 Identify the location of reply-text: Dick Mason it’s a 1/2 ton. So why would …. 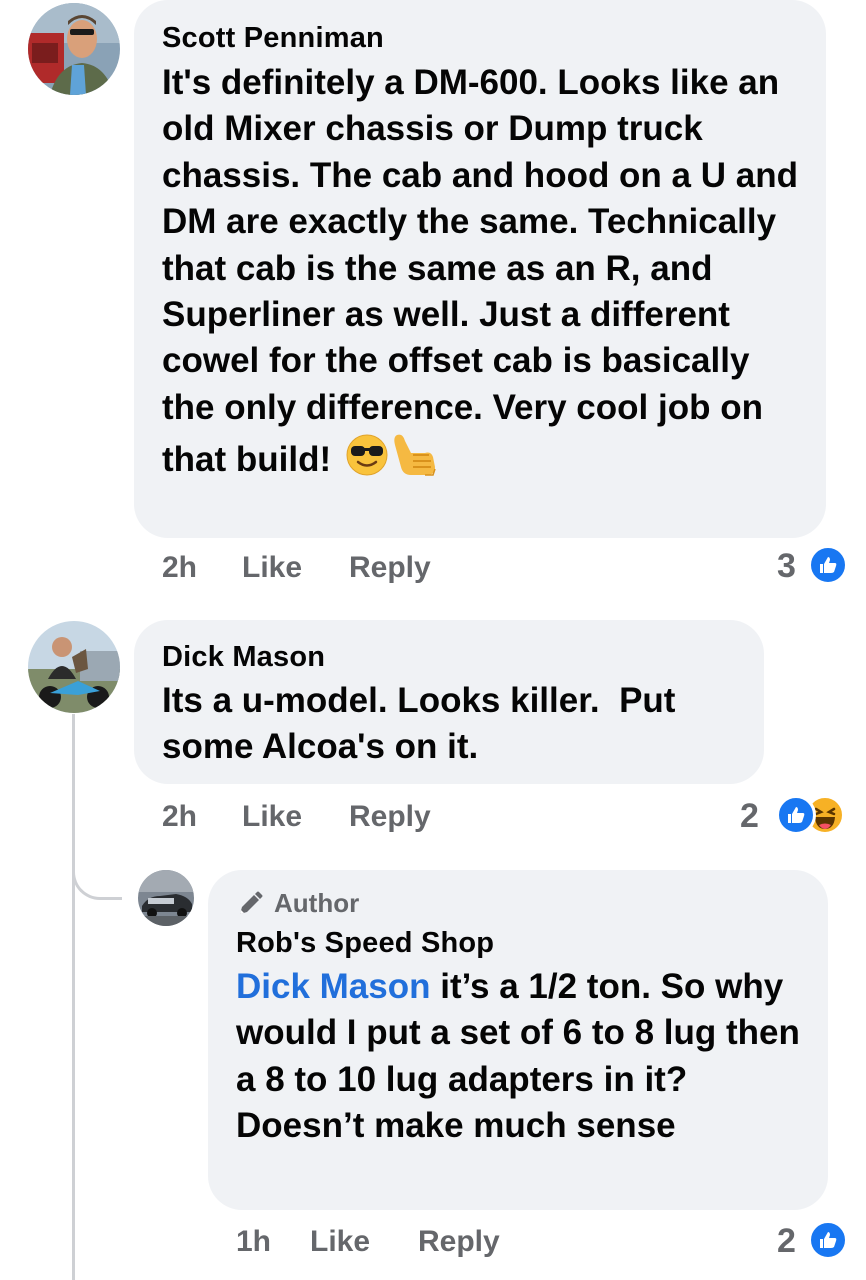
(526, 1057).